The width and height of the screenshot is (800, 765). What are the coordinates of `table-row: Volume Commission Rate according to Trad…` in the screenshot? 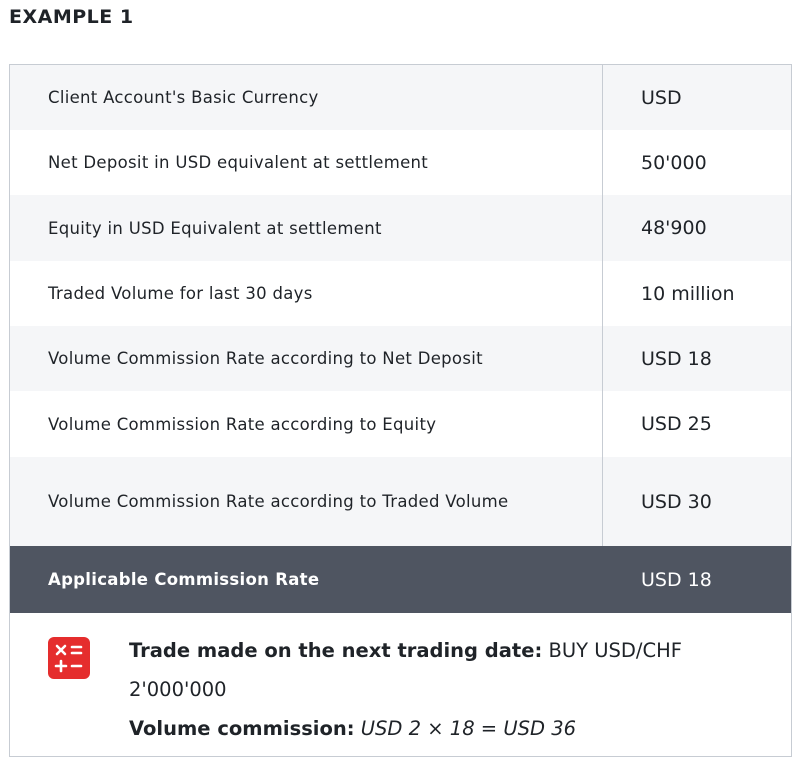 It's located at (400, 501).